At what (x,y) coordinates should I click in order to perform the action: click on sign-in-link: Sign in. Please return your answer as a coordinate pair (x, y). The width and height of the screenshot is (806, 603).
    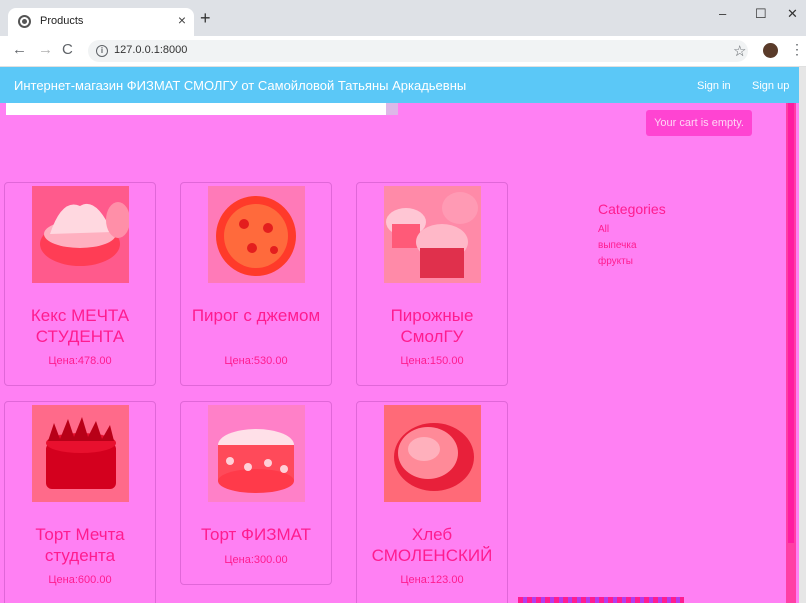
    Looking at the image, I should click on (714, 86).